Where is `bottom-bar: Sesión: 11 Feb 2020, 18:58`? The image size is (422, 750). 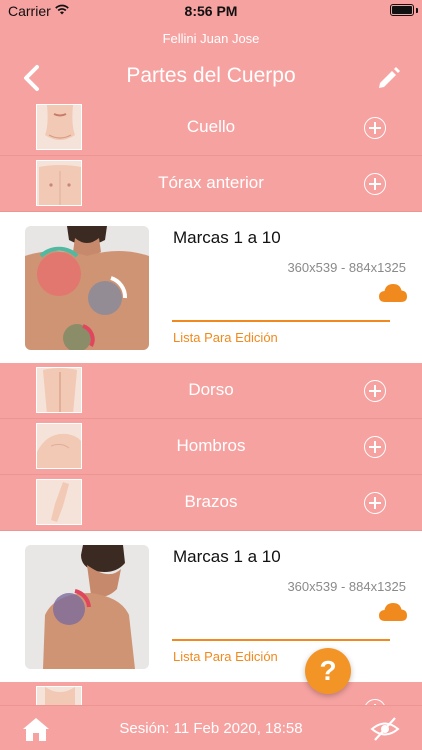
bottom-bar: Sesión: 11 Feb 2020, 18:58 is located at coordinates (211, 727).